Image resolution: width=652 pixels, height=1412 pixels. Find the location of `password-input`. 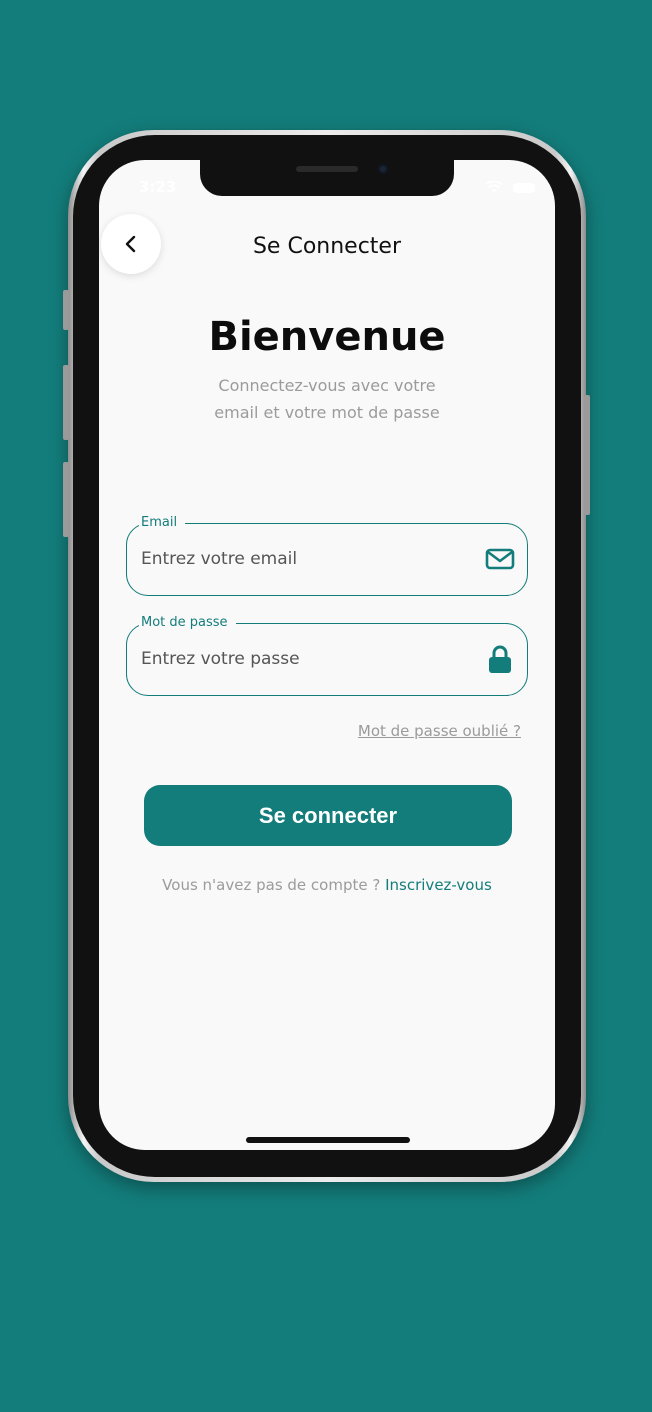

password-input is located at coordinates (308, 659).